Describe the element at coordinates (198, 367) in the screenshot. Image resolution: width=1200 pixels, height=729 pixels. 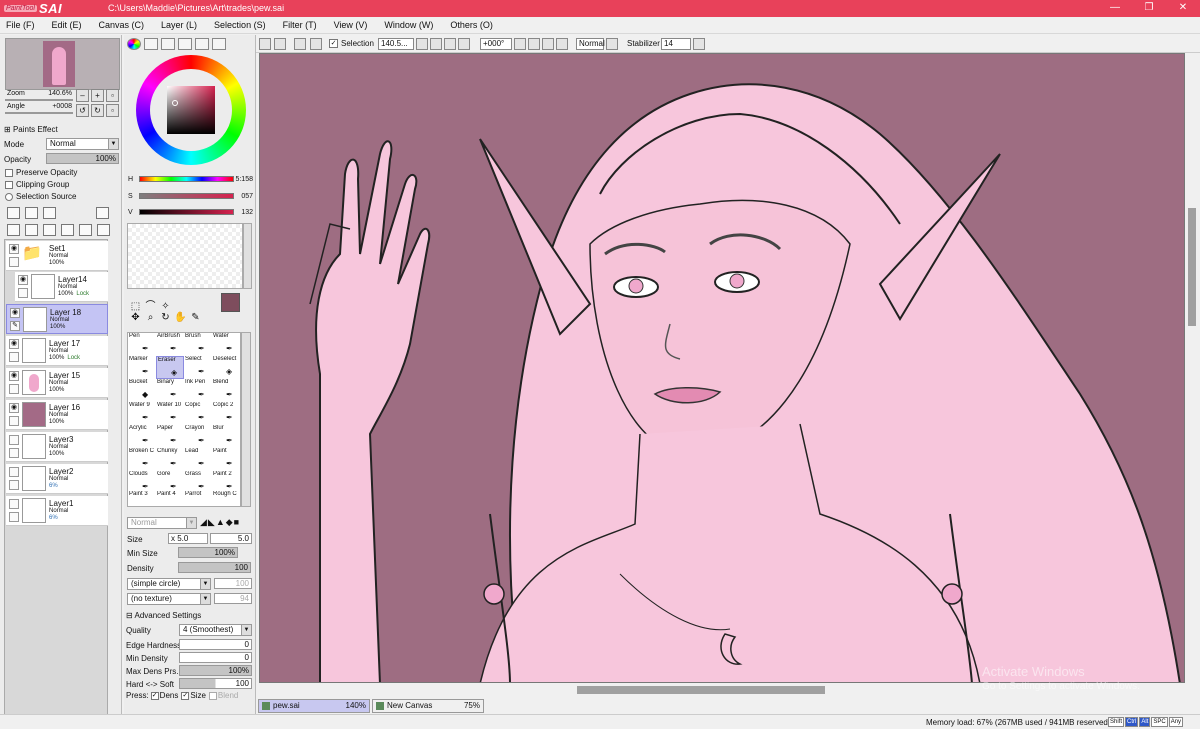
I see `tool-select: Select ✒` at that location.